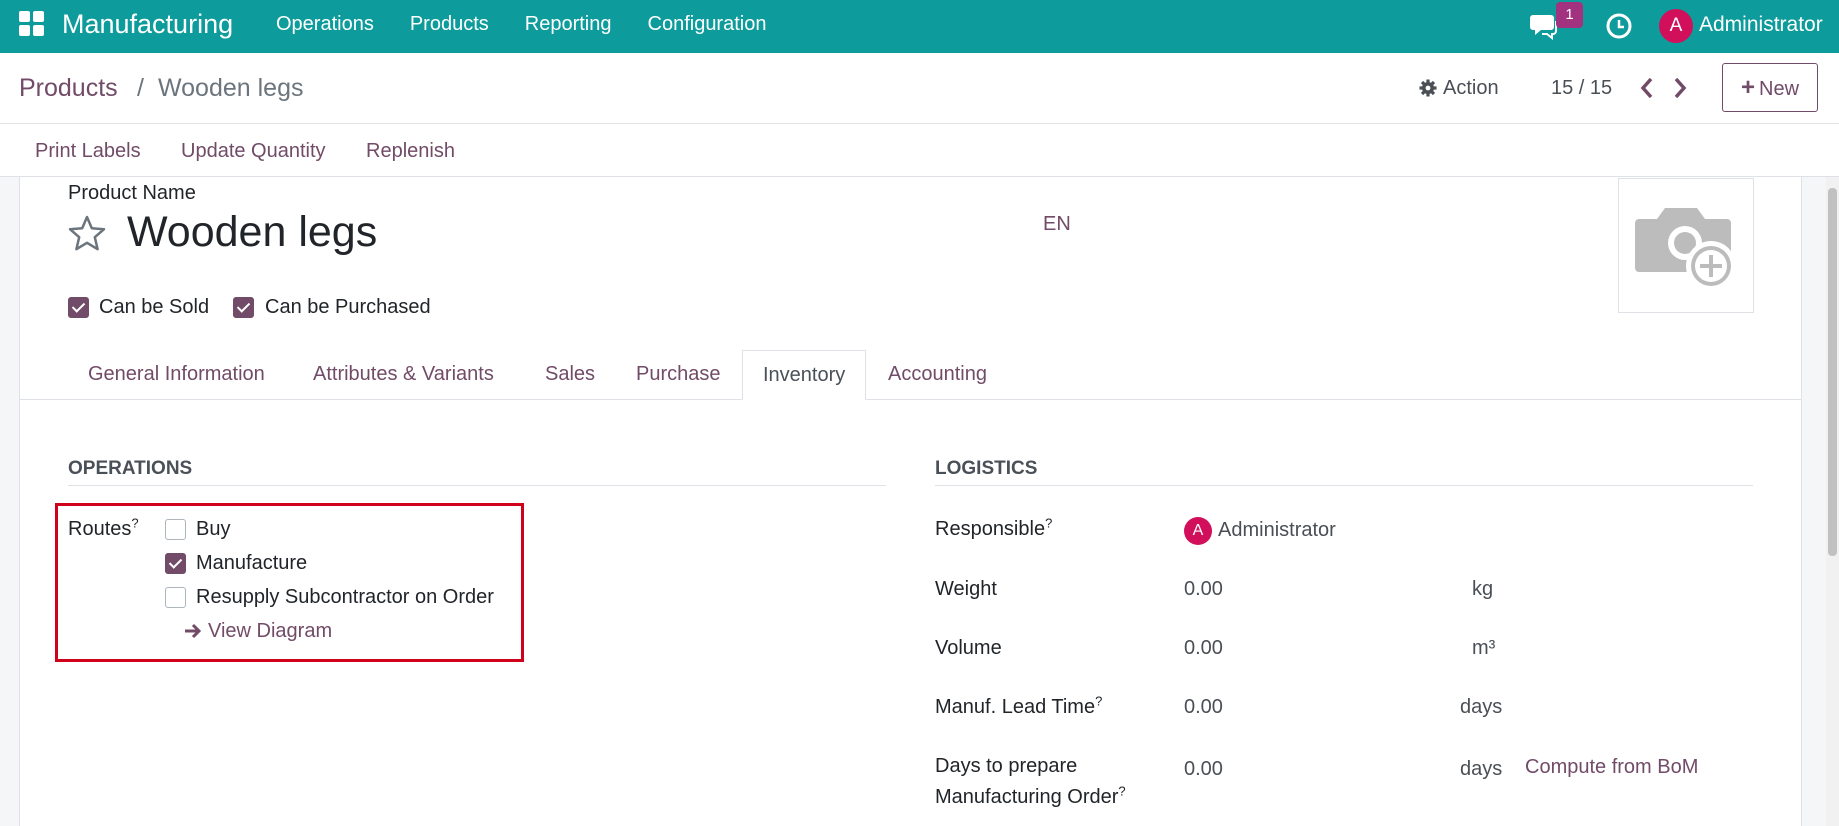 The height and width of the screenshot is (826, 1839). I want to click on tab-accounting: Accounting, so click(937, 375).